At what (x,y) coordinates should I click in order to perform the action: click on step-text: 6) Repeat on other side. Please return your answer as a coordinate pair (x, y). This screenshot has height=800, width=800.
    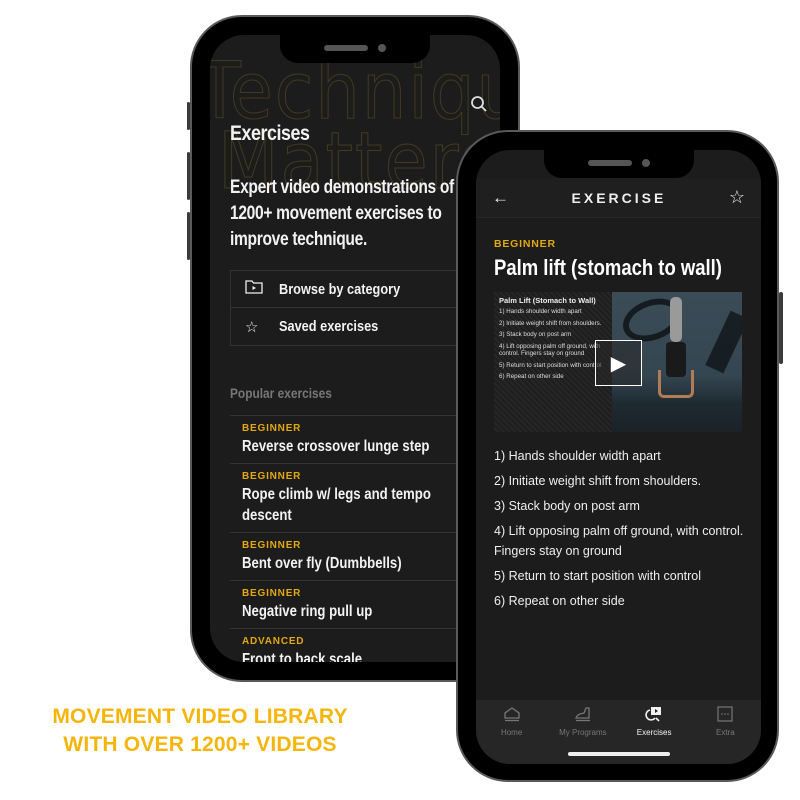
    Looking at the image, I should click on (559, 601).